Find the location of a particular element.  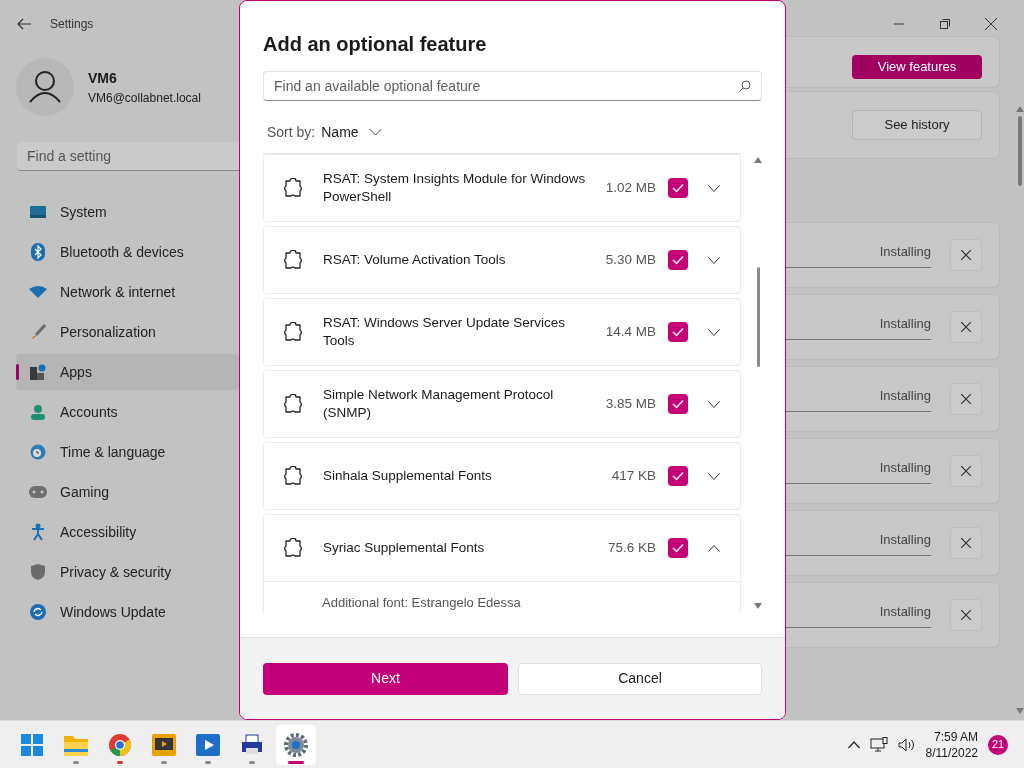

chrome-icon is located at coordinates (120, 744).